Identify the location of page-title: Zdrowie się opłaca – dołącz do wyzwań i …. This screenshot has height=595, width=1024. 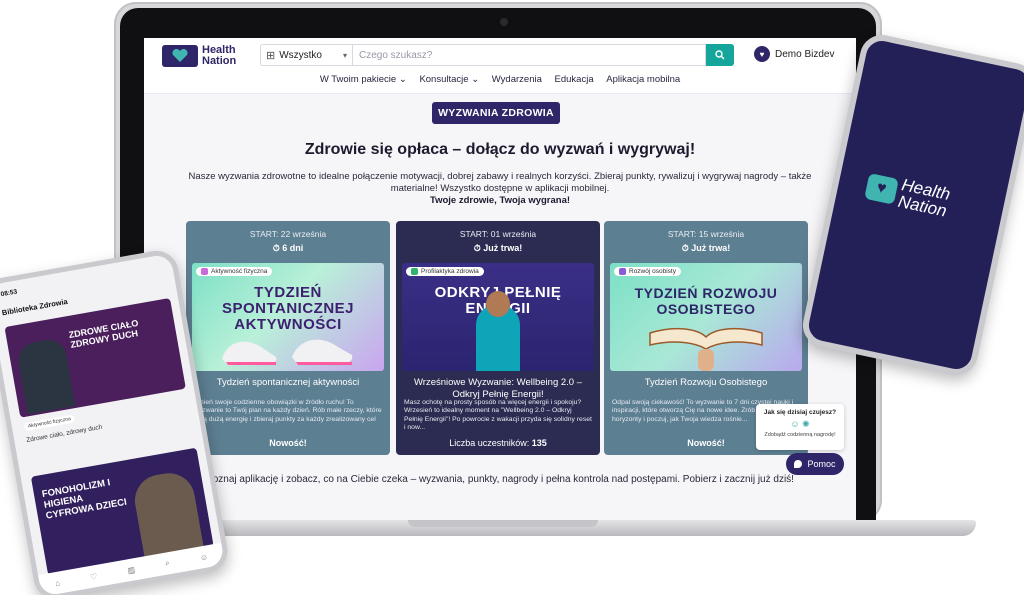
(500, 149).